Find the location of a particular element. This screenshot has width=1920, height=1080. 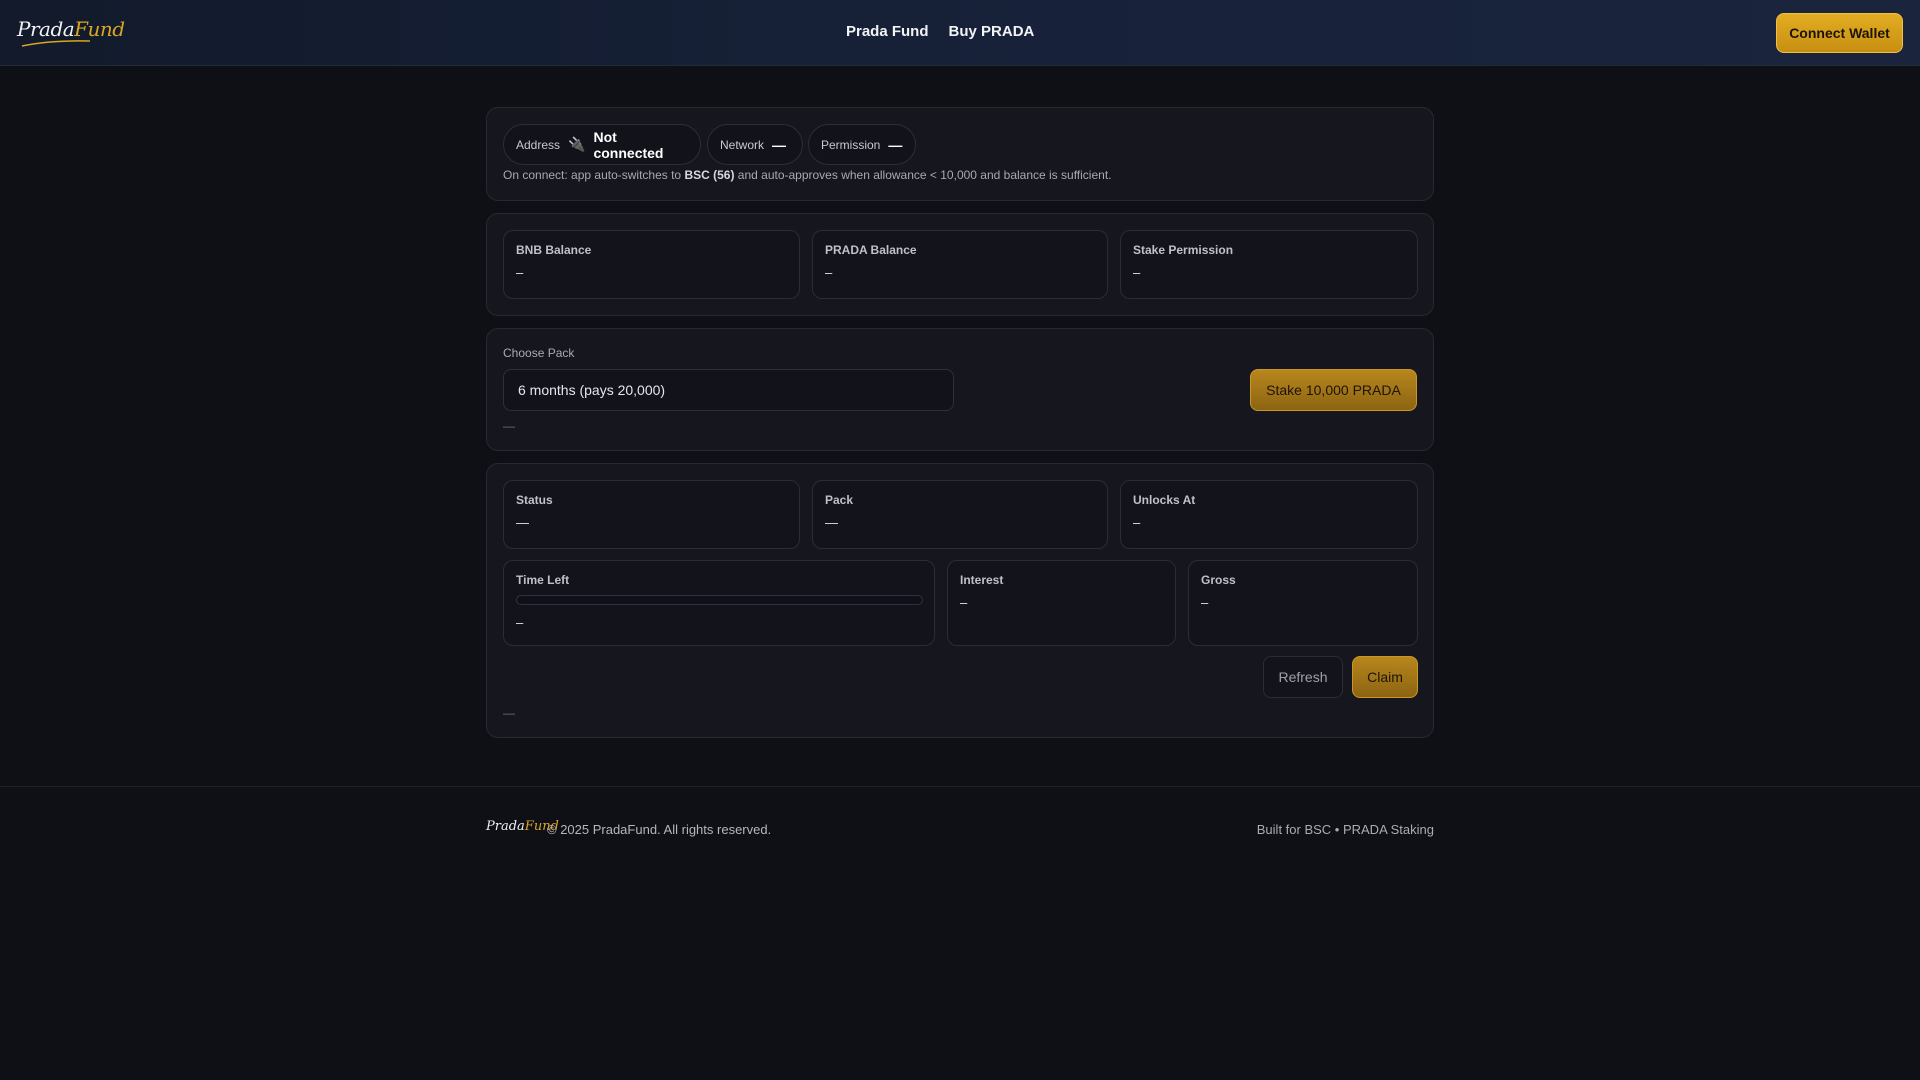

status-box: Status — is located at coordinates (651, 514).